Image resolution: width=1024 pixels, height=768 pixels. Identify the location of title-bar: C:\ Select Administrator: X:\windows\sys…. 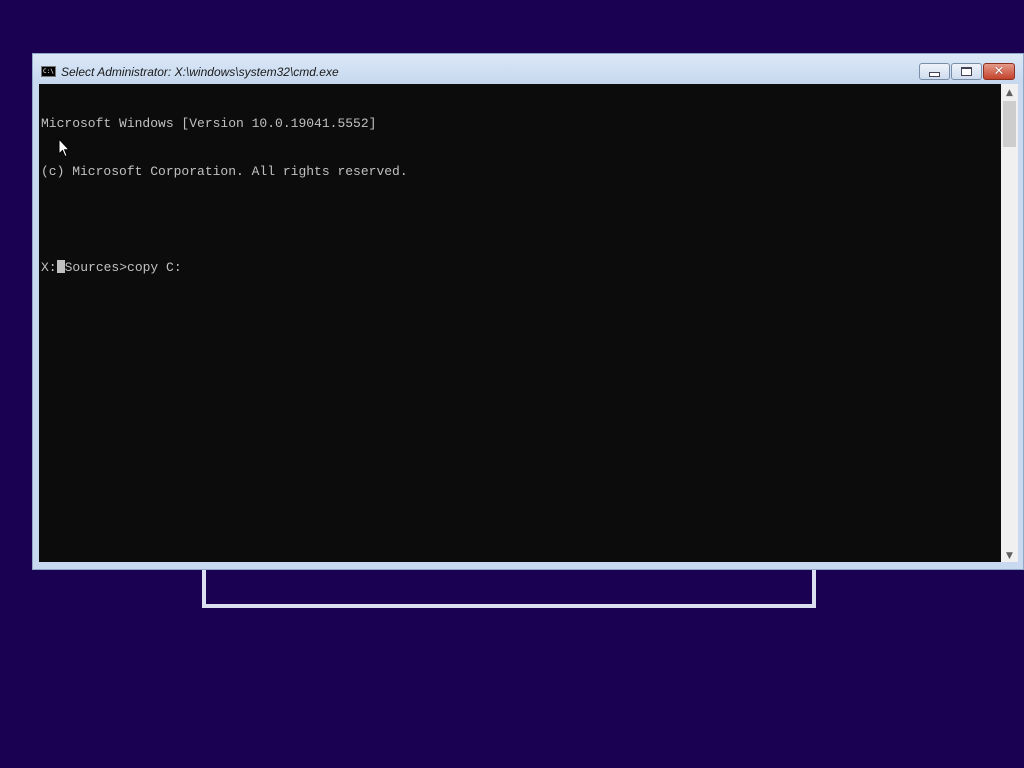
(528, 69).